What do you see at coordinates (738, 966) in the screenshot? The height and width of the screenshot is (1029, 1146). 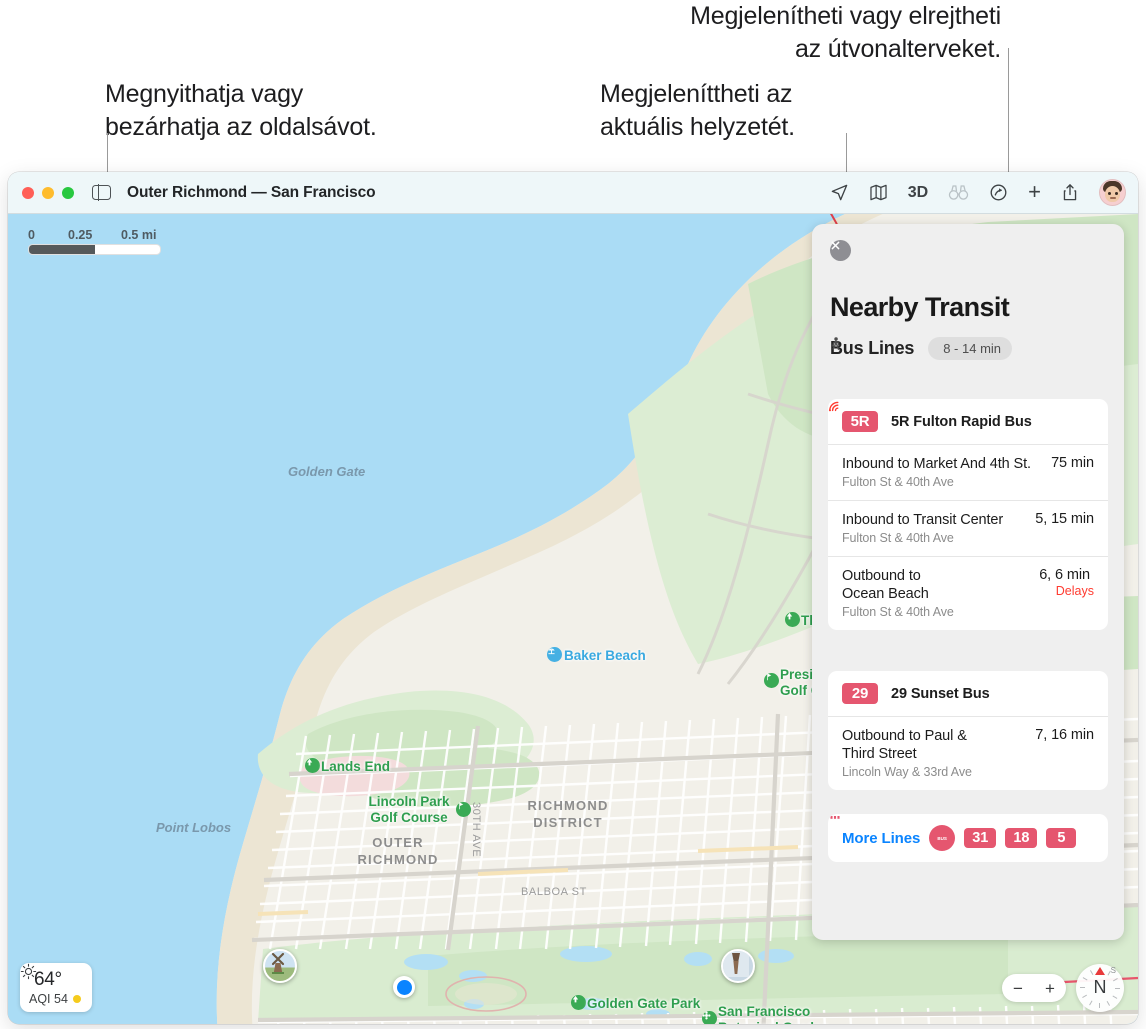 I see `map-photo-pin-tower` at bounding box center [738, 966].